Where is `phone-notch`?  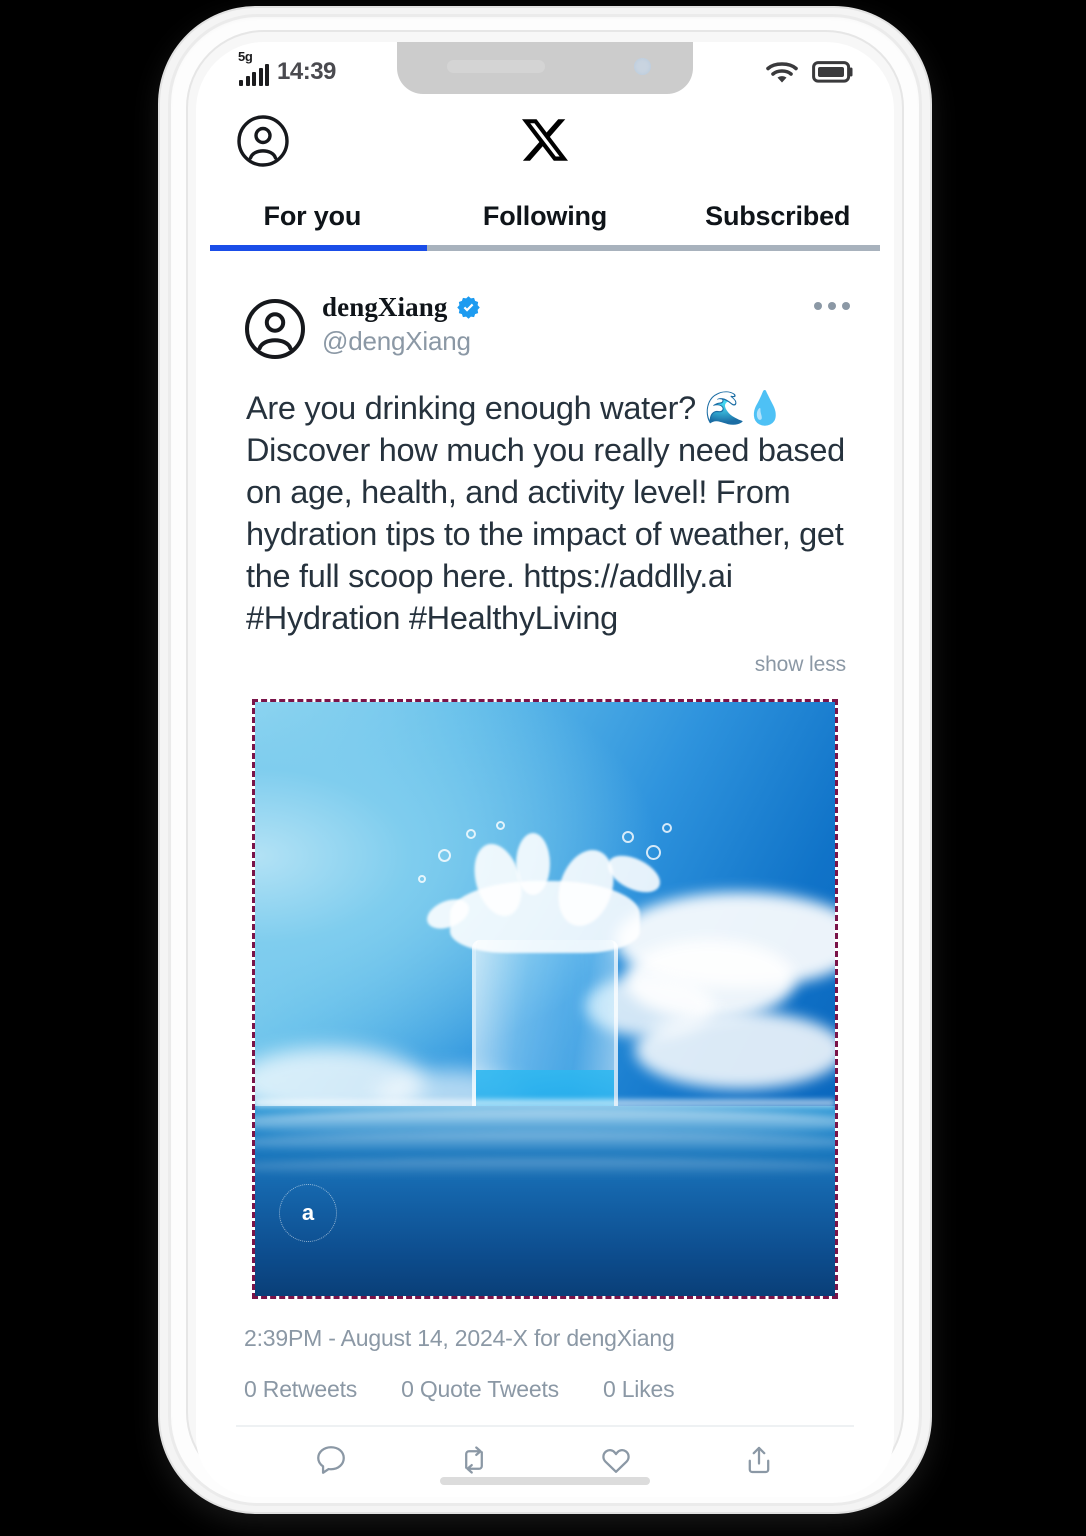 phone-notch is located at coordinates (545, 68).